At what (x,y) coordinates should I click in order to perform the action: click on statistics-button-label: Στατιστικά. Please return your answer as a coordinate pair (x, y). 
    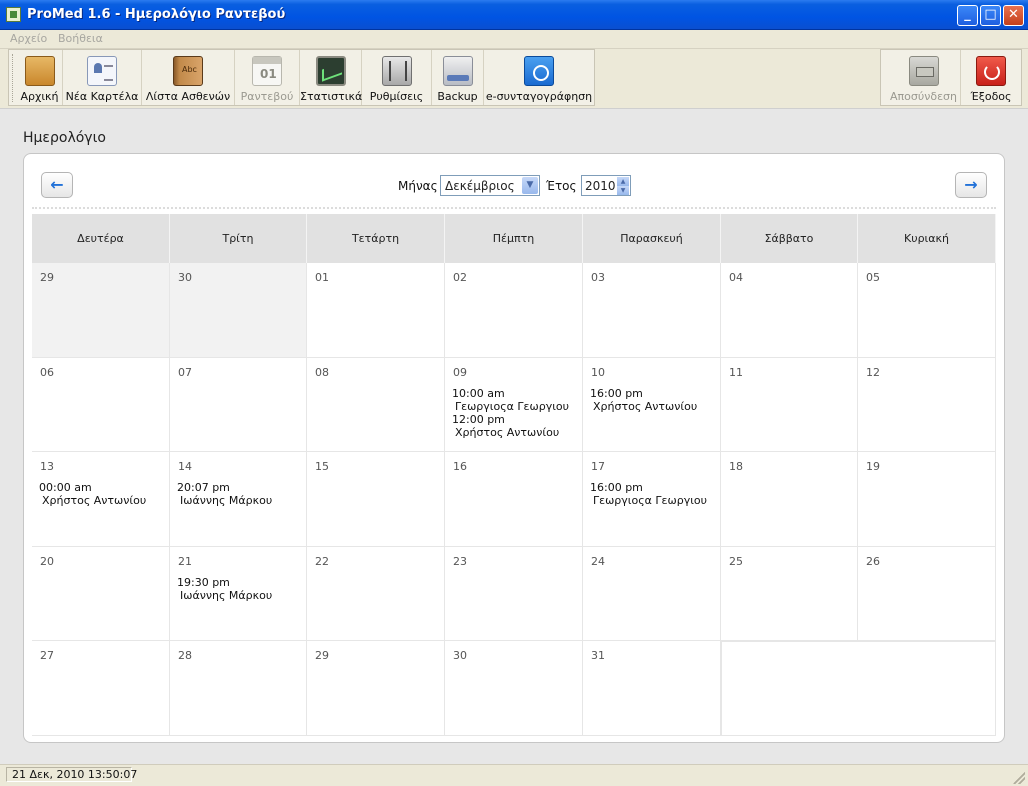
    Looking at the image, I should click on (331, 96).